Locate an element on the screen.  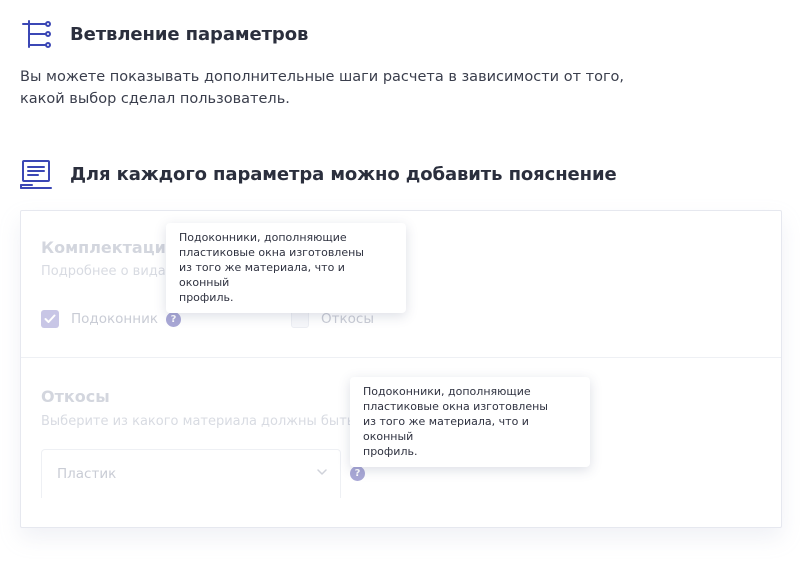
monitor-text-icon is located at coordinates (36, 174).